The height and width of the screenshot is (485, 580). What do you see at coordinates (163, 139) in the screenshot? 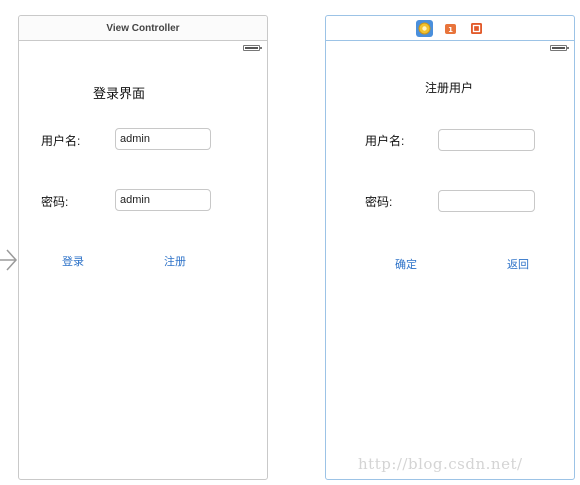
I see `username-field` at bounding box center [163, 139].